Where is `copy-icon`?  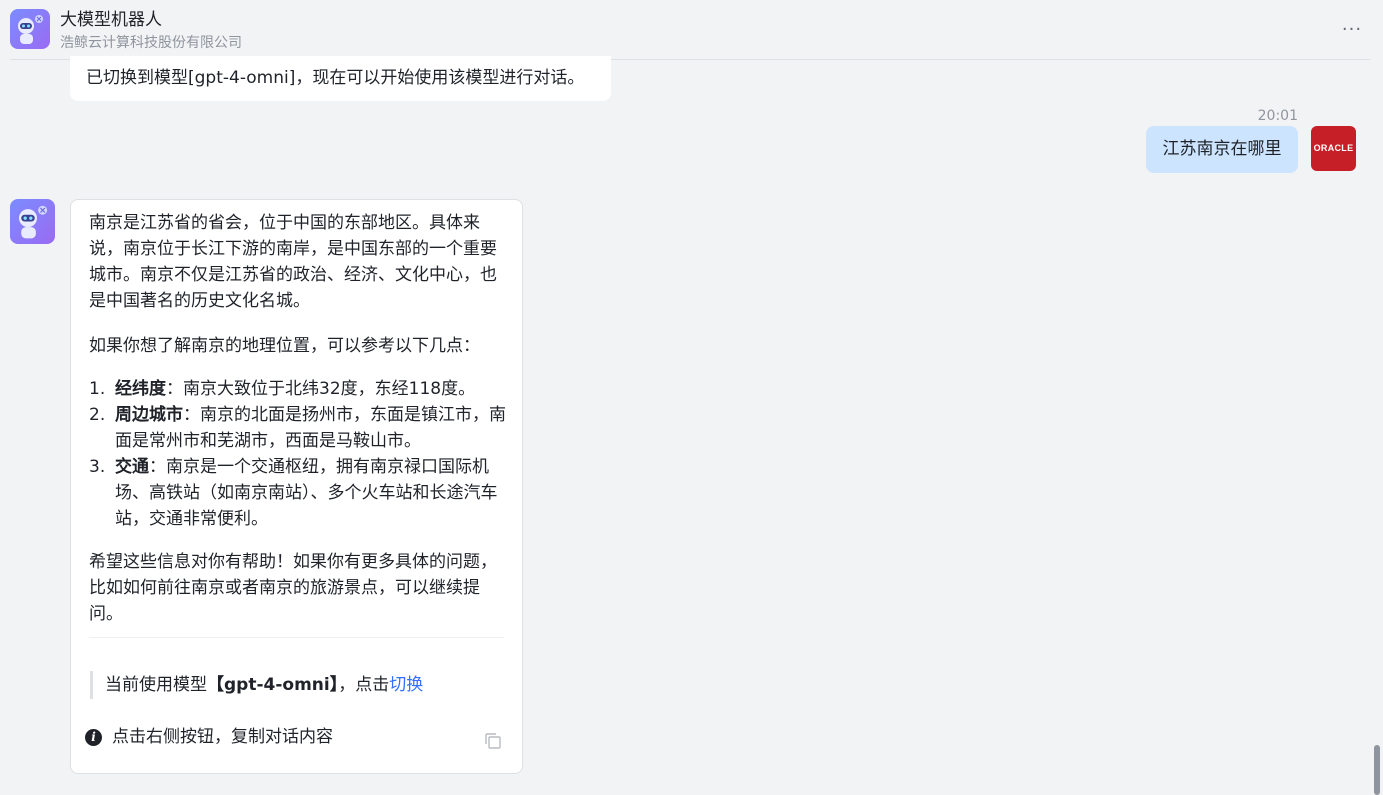 copy-icon is located at coordinates (493, 741).